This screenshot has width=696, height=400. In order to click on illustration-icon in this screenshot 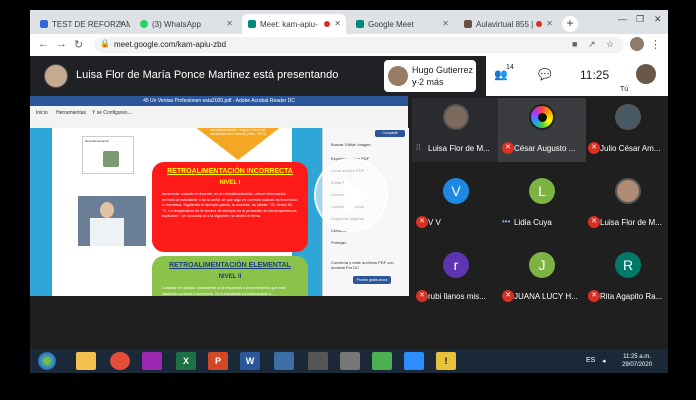, I will do `click(111, 159)`.